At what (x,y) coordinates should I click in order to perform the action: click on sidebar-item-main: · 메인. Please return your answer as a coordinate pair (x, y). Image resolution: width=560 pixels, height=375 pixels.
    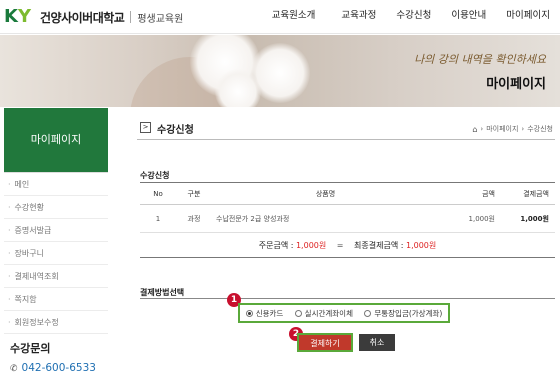
    Looking at the image, I should click on (56, 184).